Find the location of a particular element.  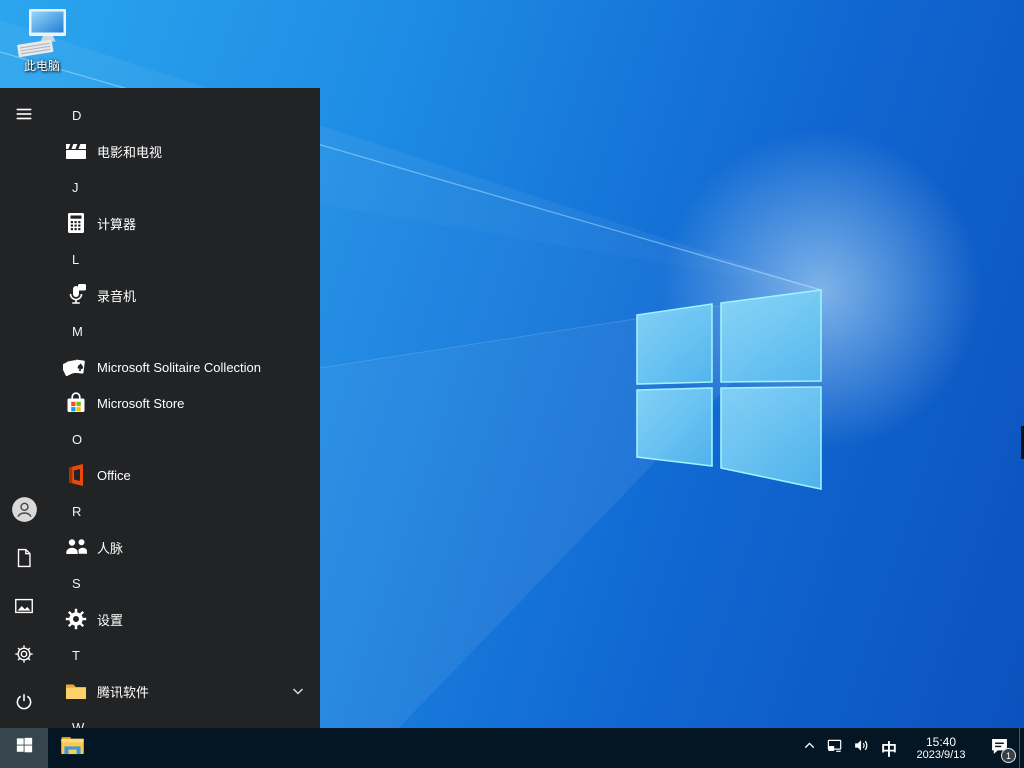

power-icon is located at coordinates (24, 704).